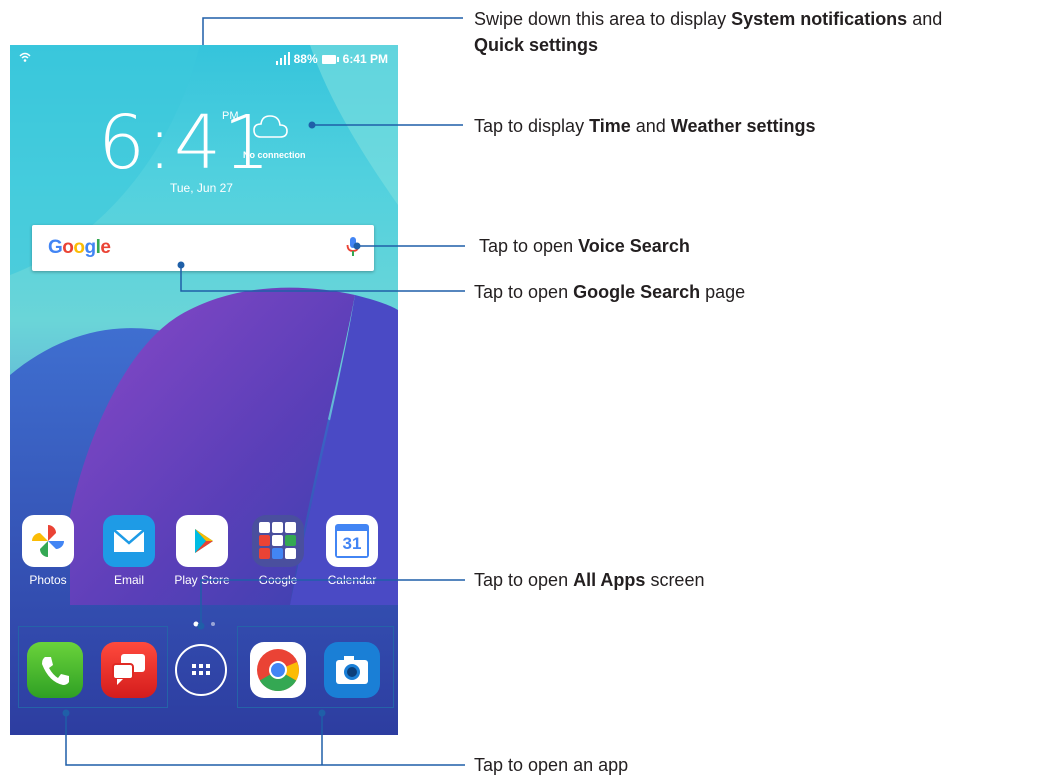 The image size is (1061, 780). I want to click on note-voice-search: Tap to open Voice Search, so click(584, 246).